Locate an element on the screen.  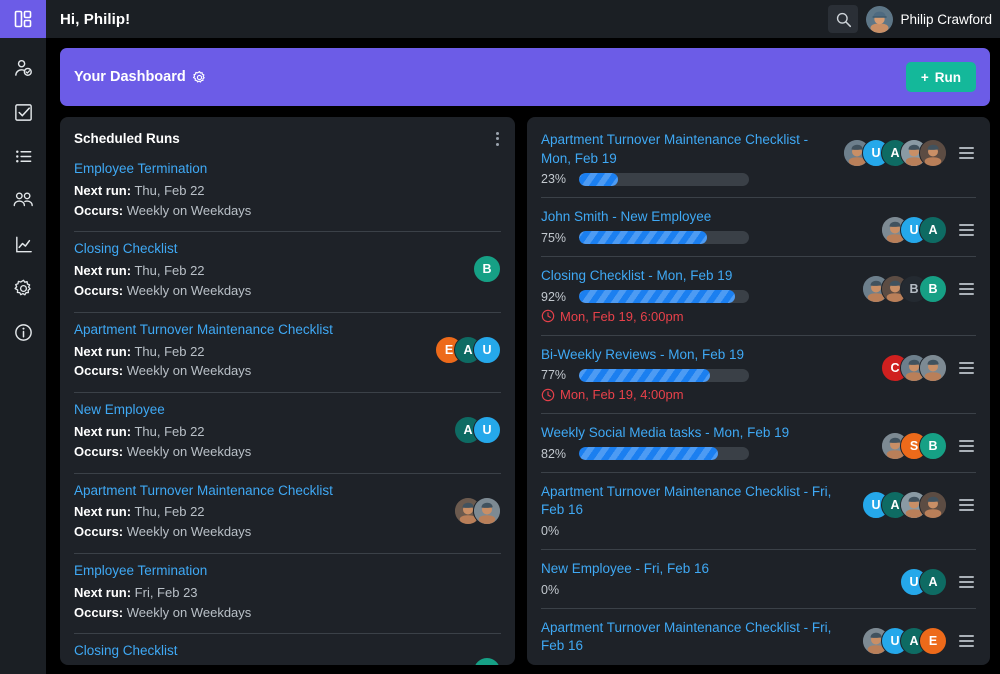
active-run-title: Weekly Social Media tasks - Mon, Feb 19 is located at coordinates (707, 433).